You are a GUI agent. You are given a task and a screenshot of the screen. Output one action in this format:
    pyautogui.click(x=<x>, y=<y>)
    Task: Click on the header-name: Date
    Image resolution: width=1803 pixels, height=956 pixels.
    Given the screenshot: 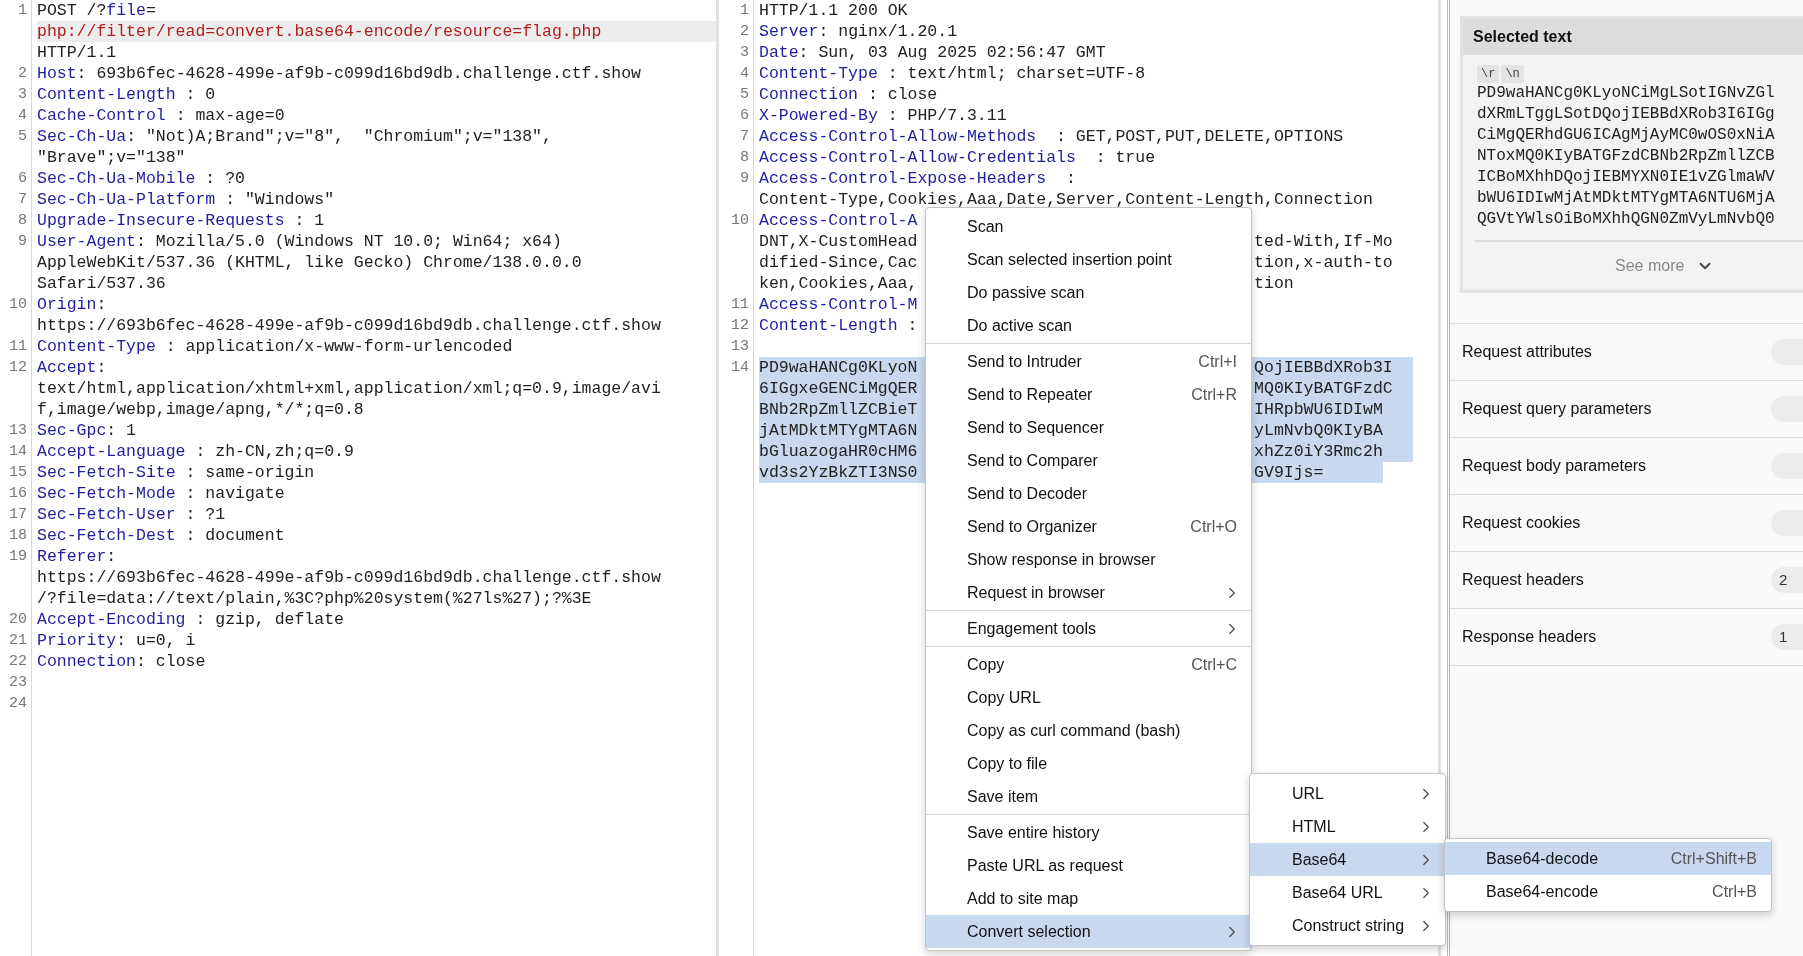 What is the action you would take?
    pyautogui.click(x=779, y=52)
    